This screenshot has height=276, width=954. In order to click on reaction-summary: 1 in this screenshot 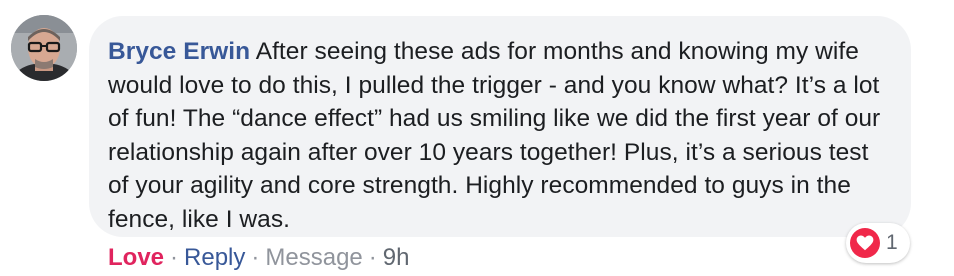, I will do `click(878, 243)`.